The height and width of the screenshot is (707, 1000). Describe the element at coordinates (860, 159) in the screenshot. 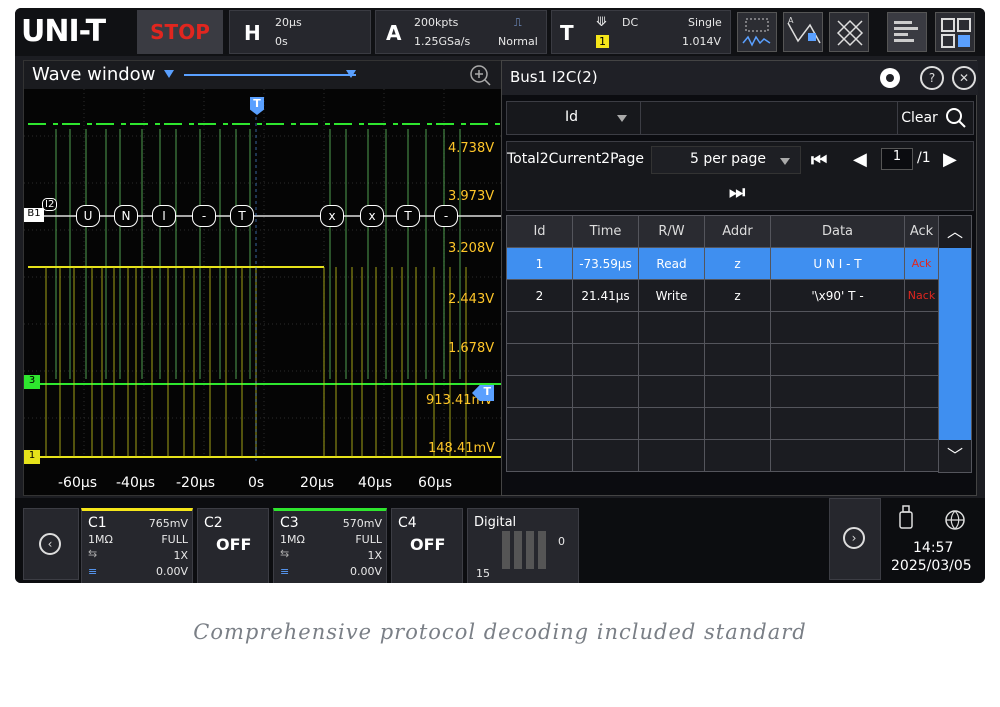

I see `previous-page-icon: ◀` at that location.